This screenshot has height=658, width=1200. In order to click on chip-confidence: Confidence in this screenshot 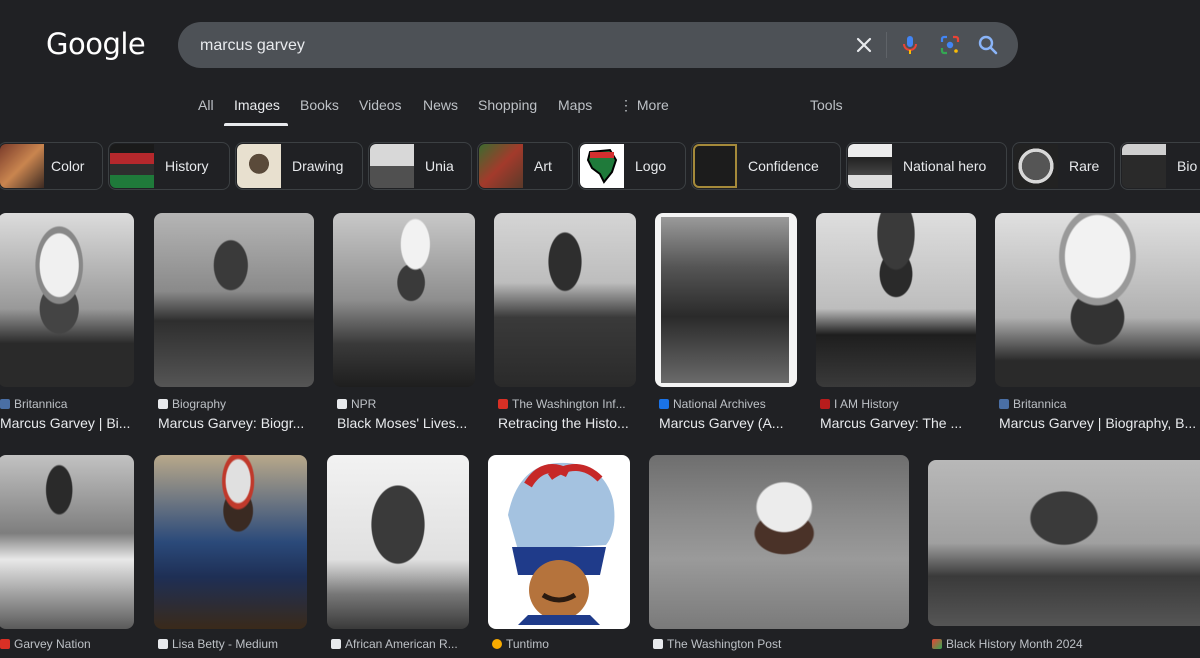, I will do `click(766, 166)`.